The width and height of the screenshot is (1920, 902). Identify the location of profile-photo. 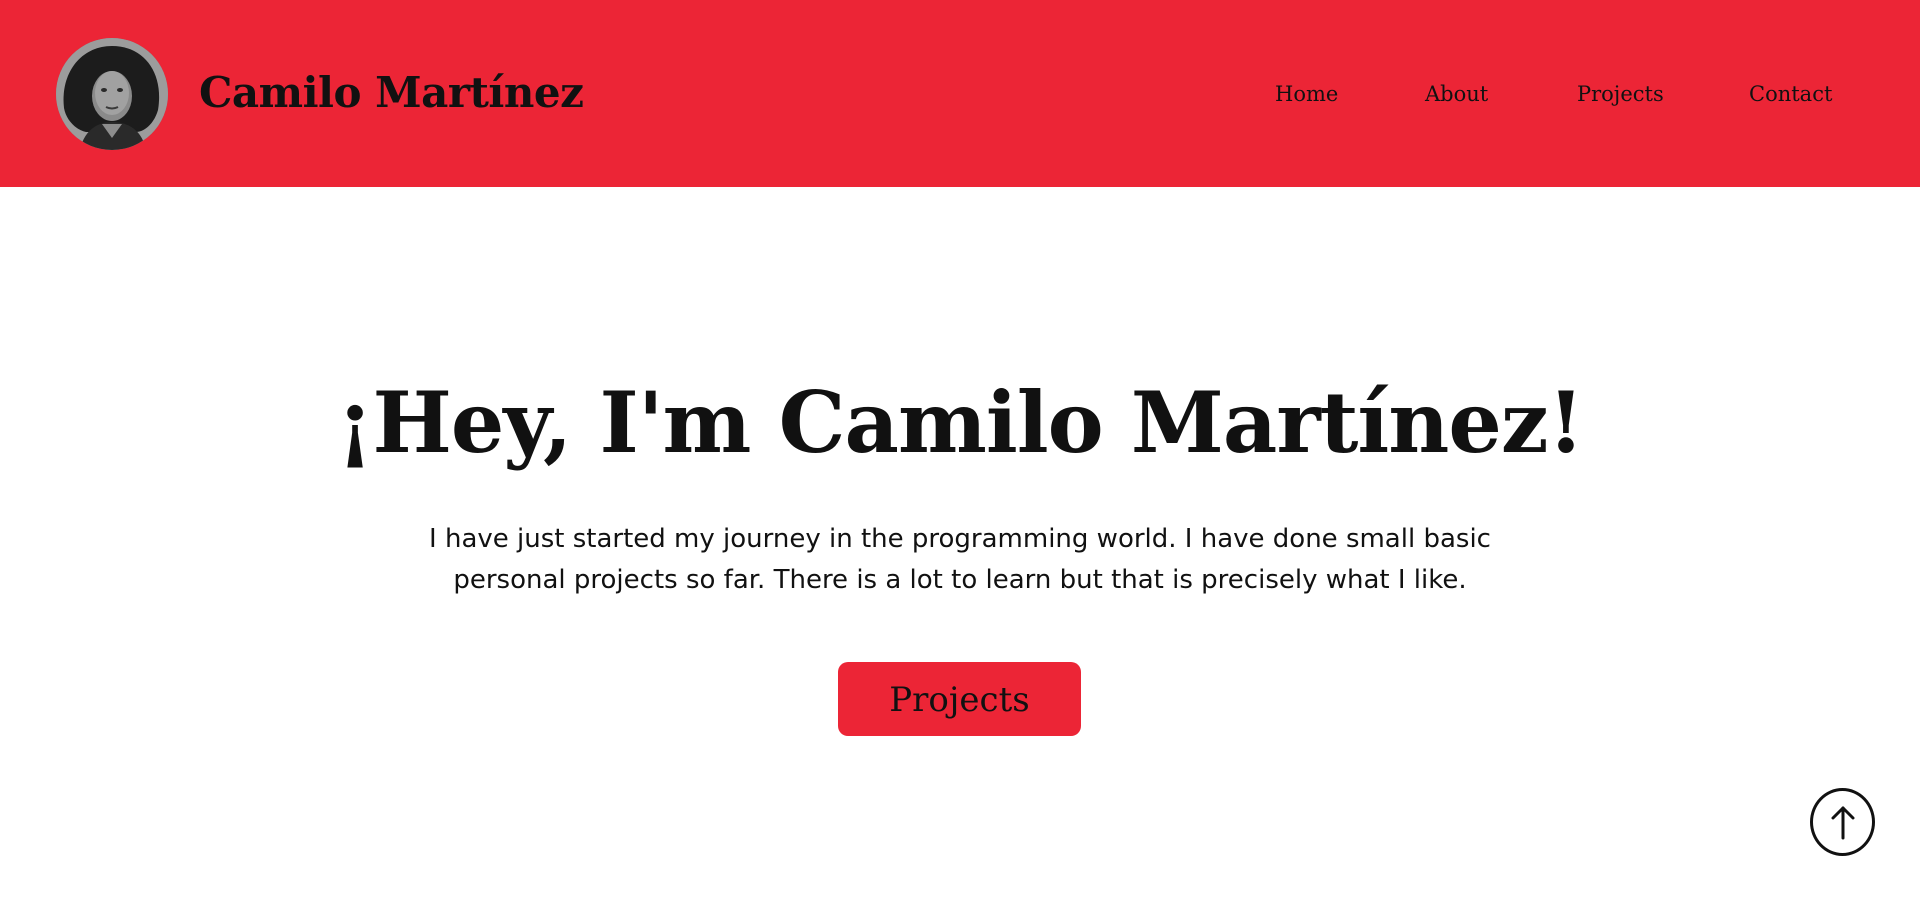
(112, 94).